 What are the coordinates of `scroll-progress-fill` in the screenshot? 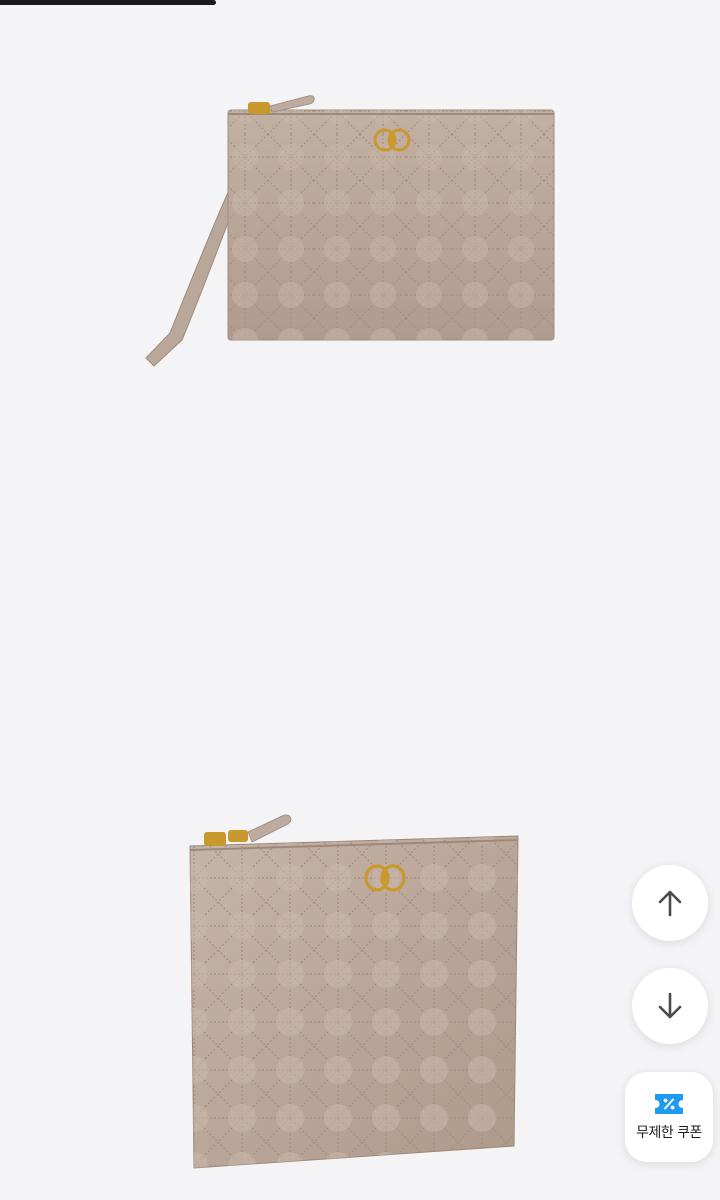 It's located at (108, 2).